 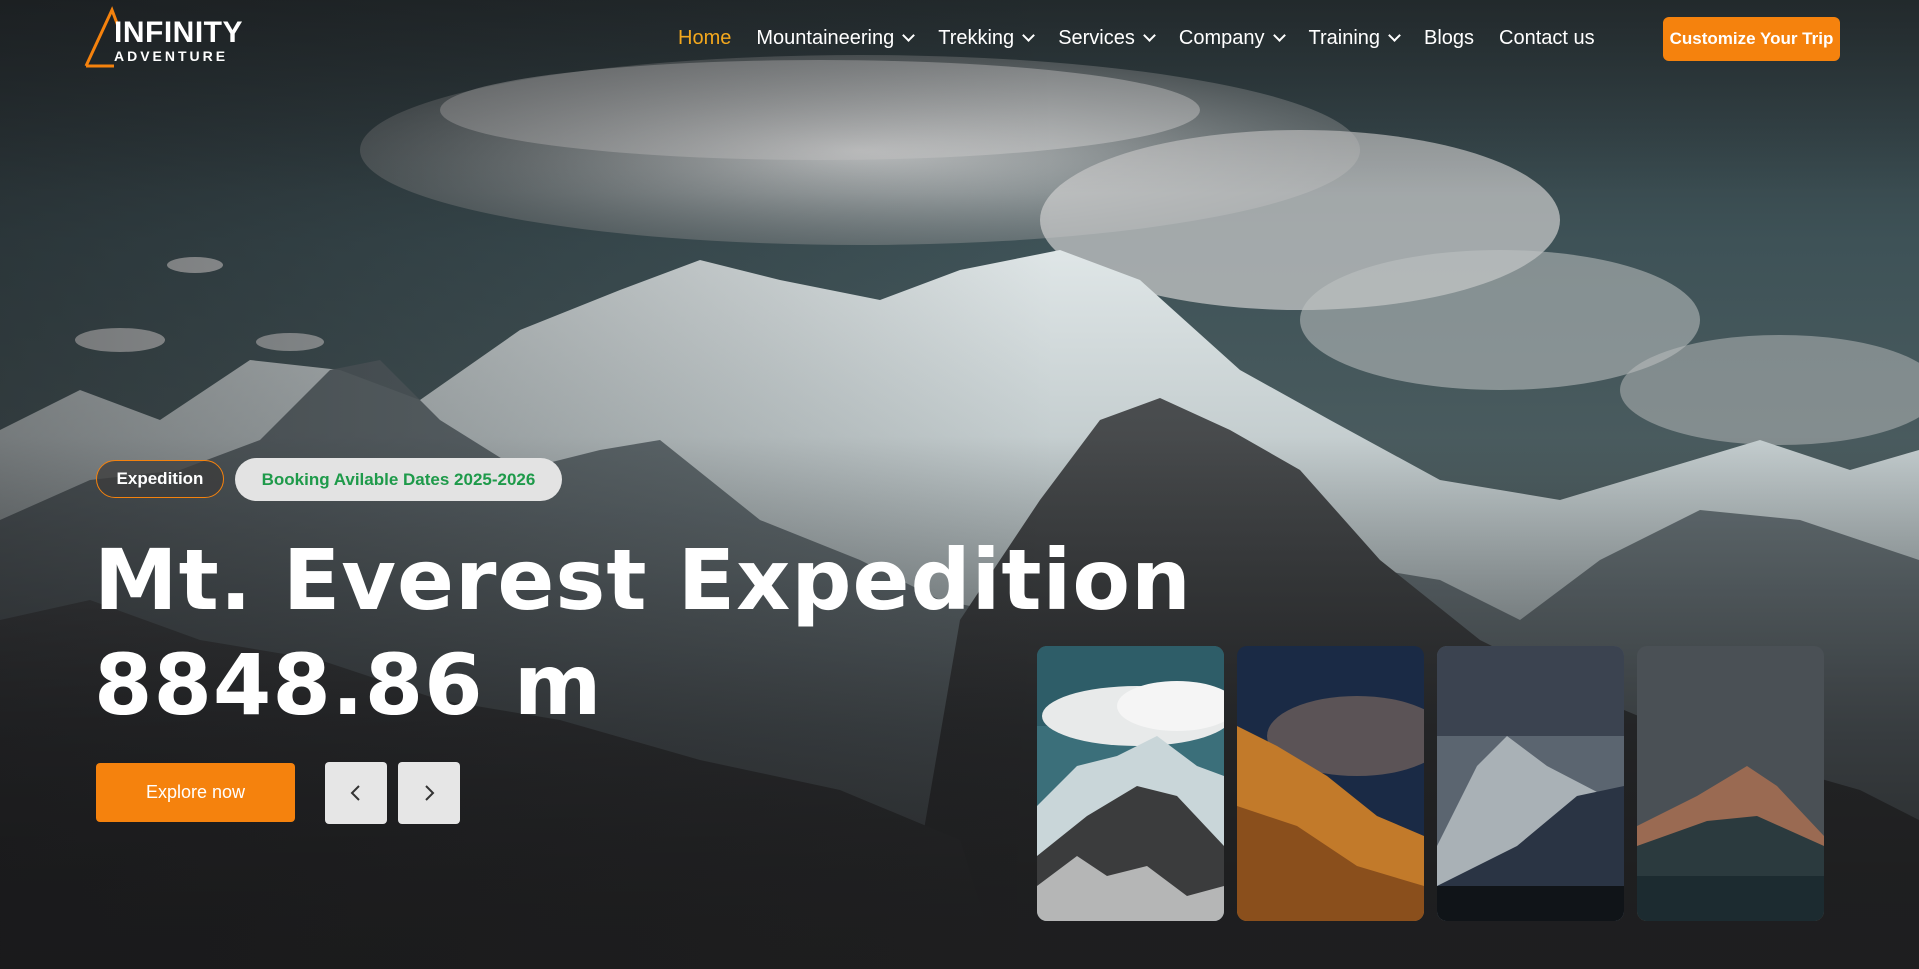 I want to click on nav-item-contact: Contact us, so click(x=1547, y=38).